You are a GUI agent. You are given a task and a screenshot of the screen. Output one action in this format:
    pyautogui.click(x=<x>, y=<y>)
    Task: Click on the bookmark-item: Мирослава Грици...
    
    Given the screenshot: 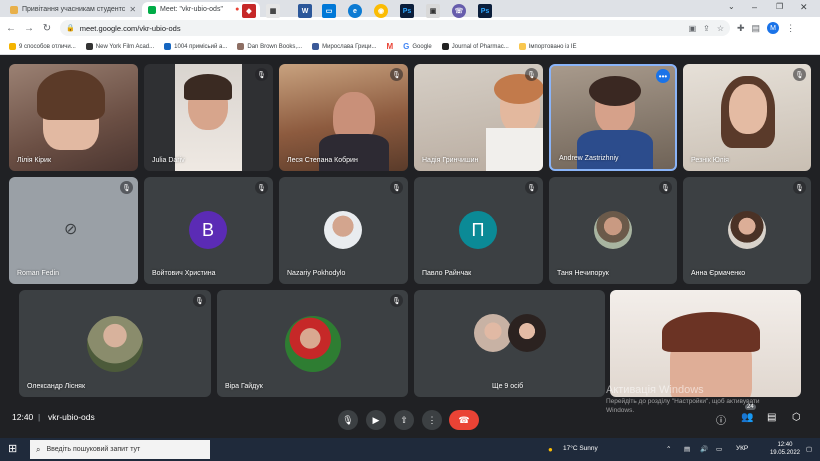 What is the action you would take?
    pyautogui.click(x=344, y=46)
    